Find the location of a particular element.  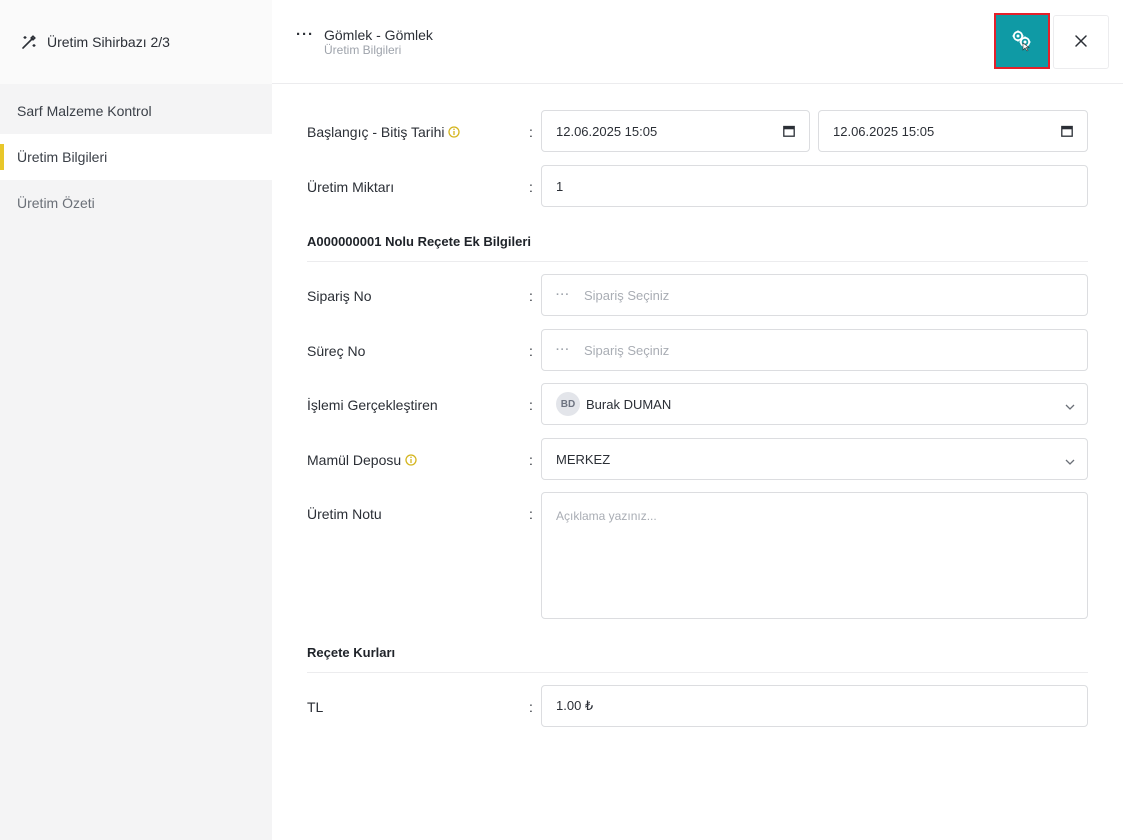

dates-label: Başlangıç - Bitiş Tarihi is located at coordinates (384, 132).